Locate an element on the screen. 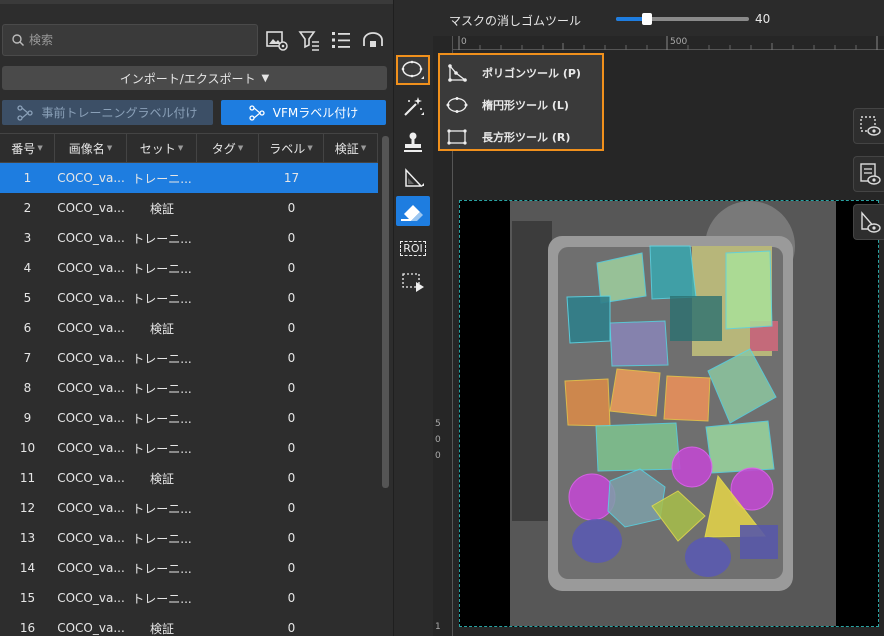 Image resolution: width=884 pixels, height=636 pixels. eraser-options-bar: マスクの消しゴムツール 40 is located at coordinates (658, 18).